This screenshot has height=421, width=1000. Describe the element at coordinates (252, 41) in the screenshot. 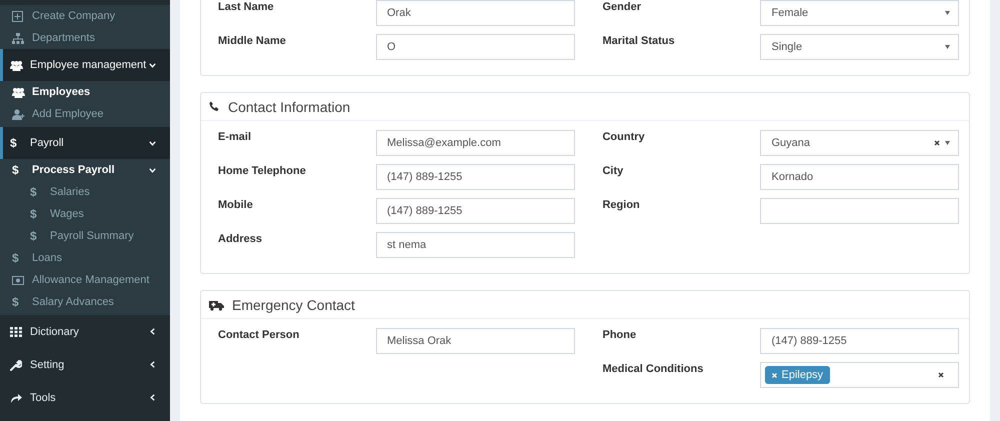

I see `field-label: Middle Name` at that location.